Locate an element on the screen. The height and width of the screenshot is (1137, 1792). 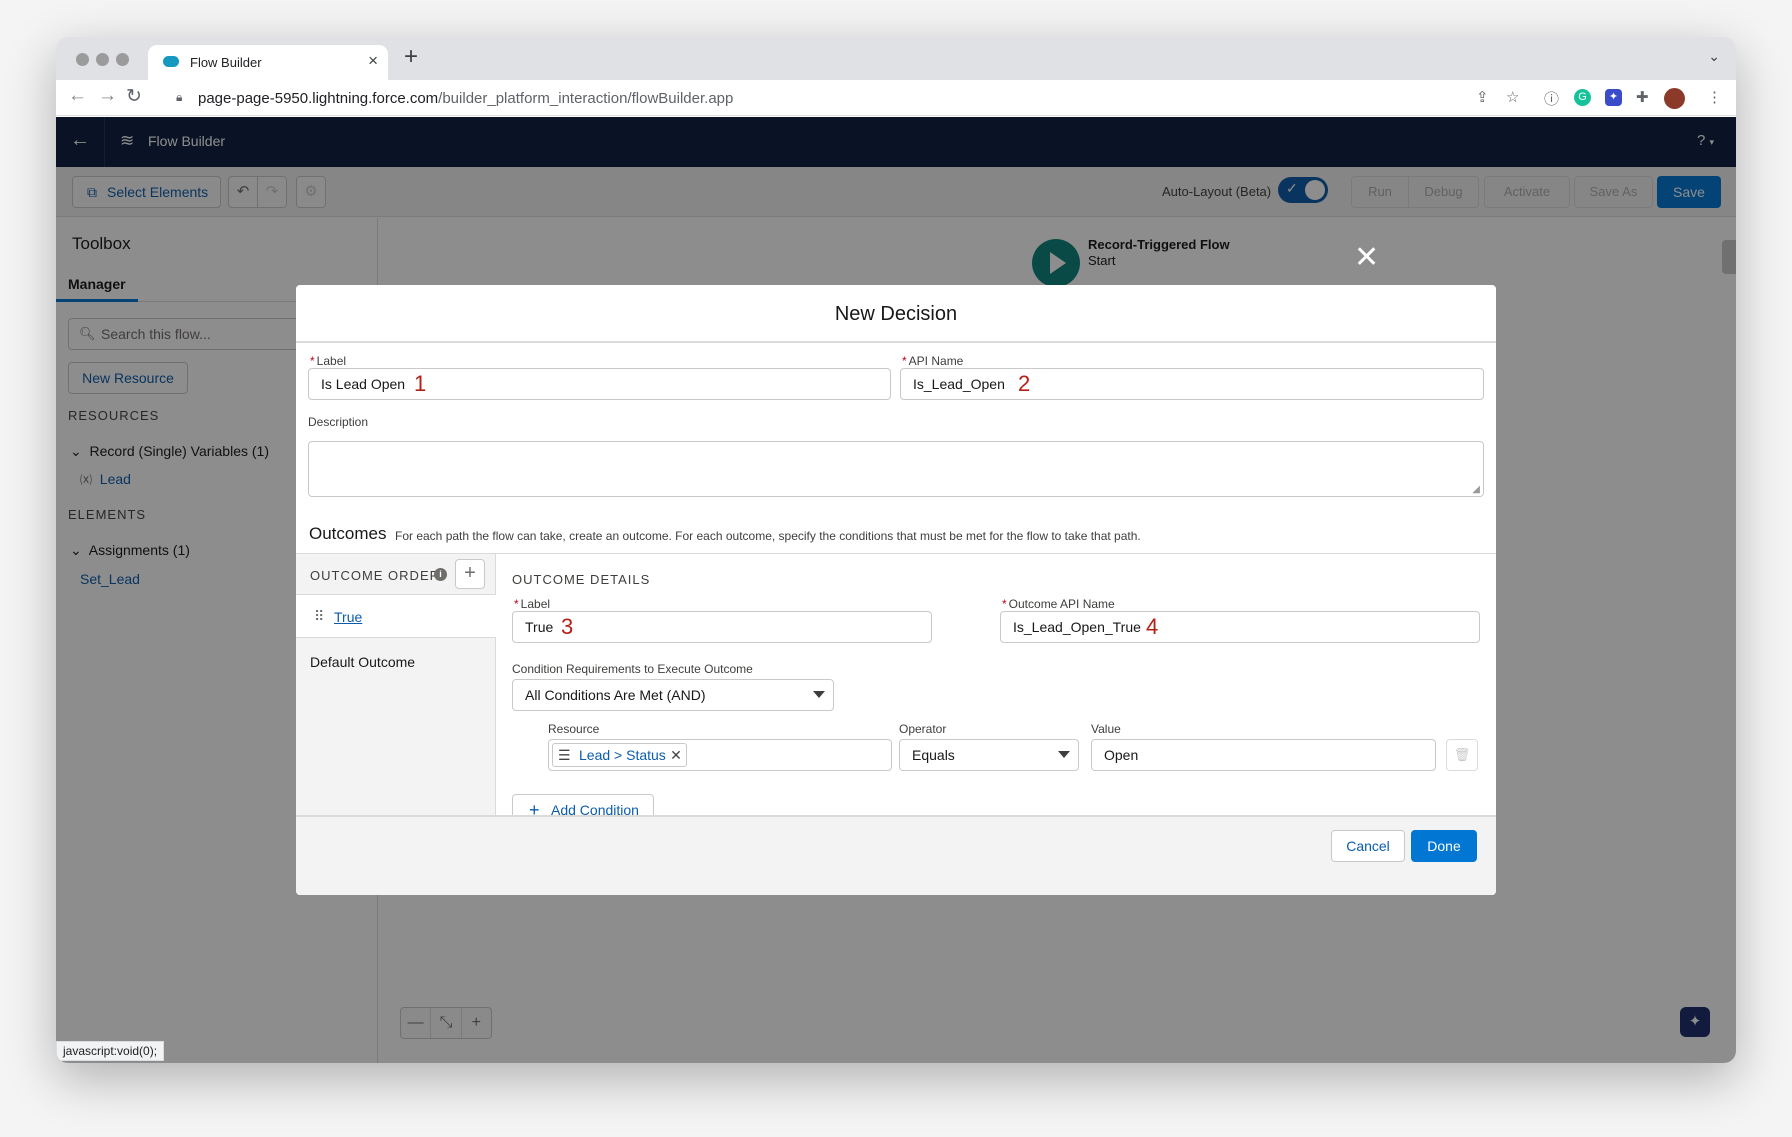
salesforce-cloud-icon is located at coordinates (171, 61).